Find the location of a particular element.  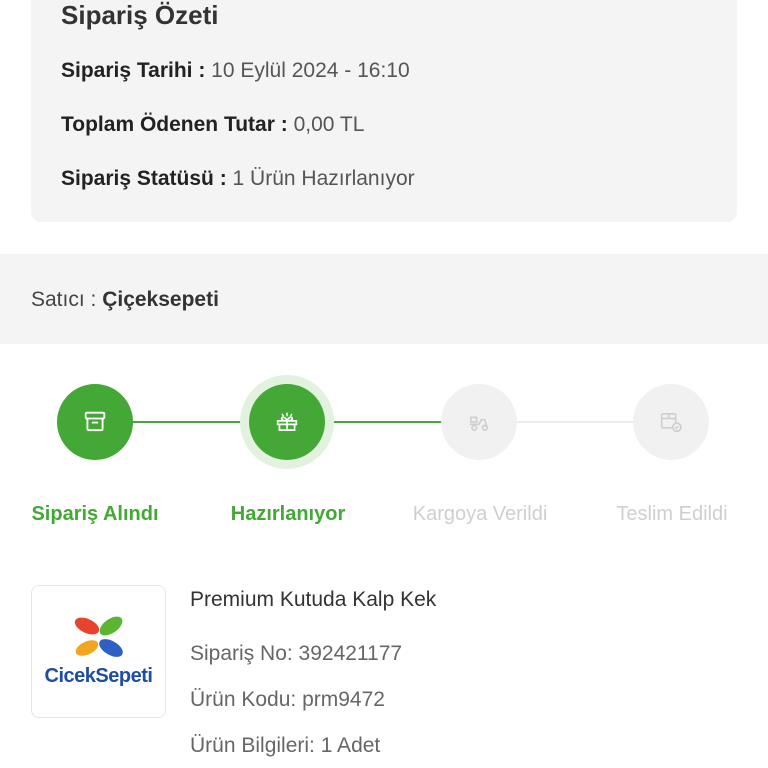

step-circle-preparing is located at coordinates (287, 422).